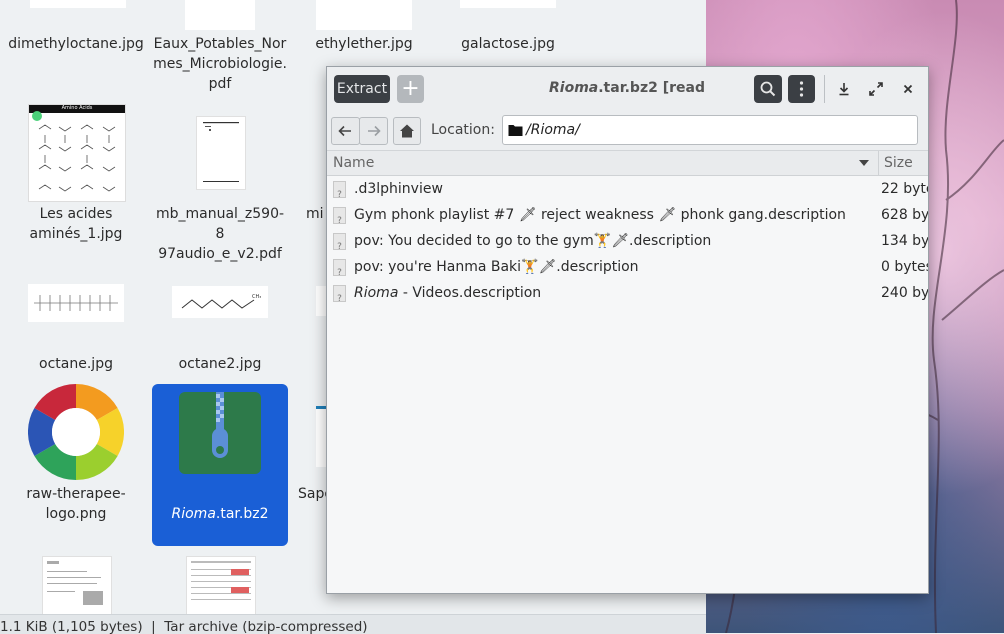 This screenshot has width=1004, height=634. Describe the element at coordinates (470, 293) in the screenshot. I see `file-name-rest: - Videos.description` at that location.